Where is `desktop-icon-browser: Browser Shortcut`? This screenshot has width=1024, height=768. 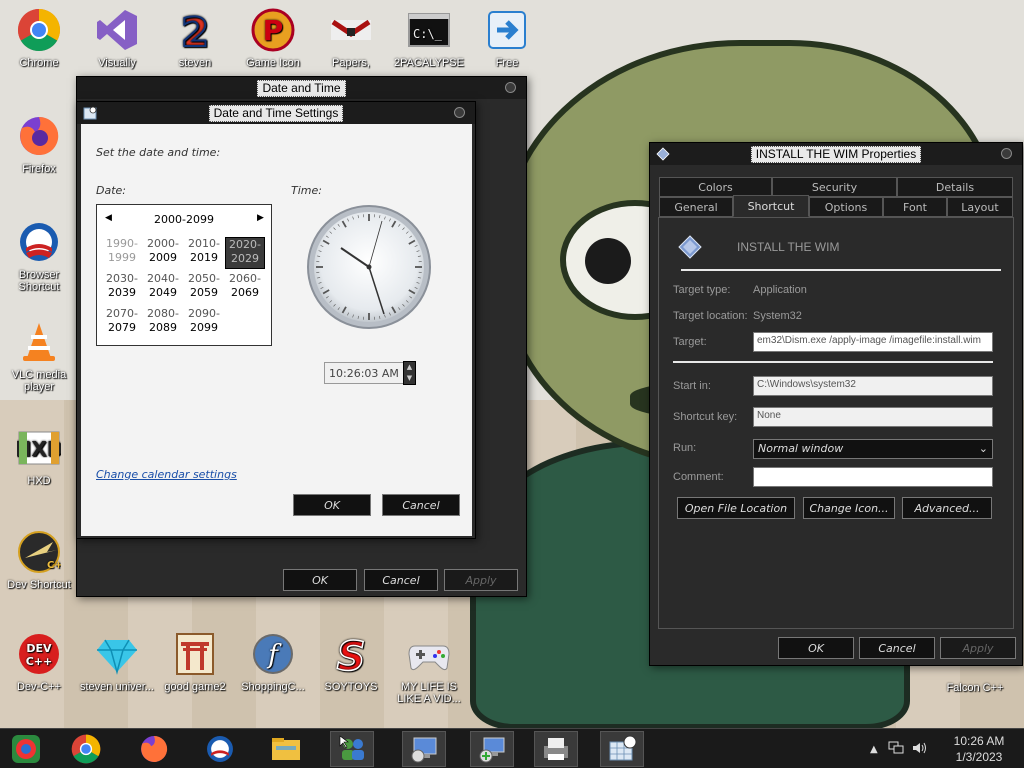 desktop-icon-browser: Browser Shortcut is located at coordinates (39, 255).